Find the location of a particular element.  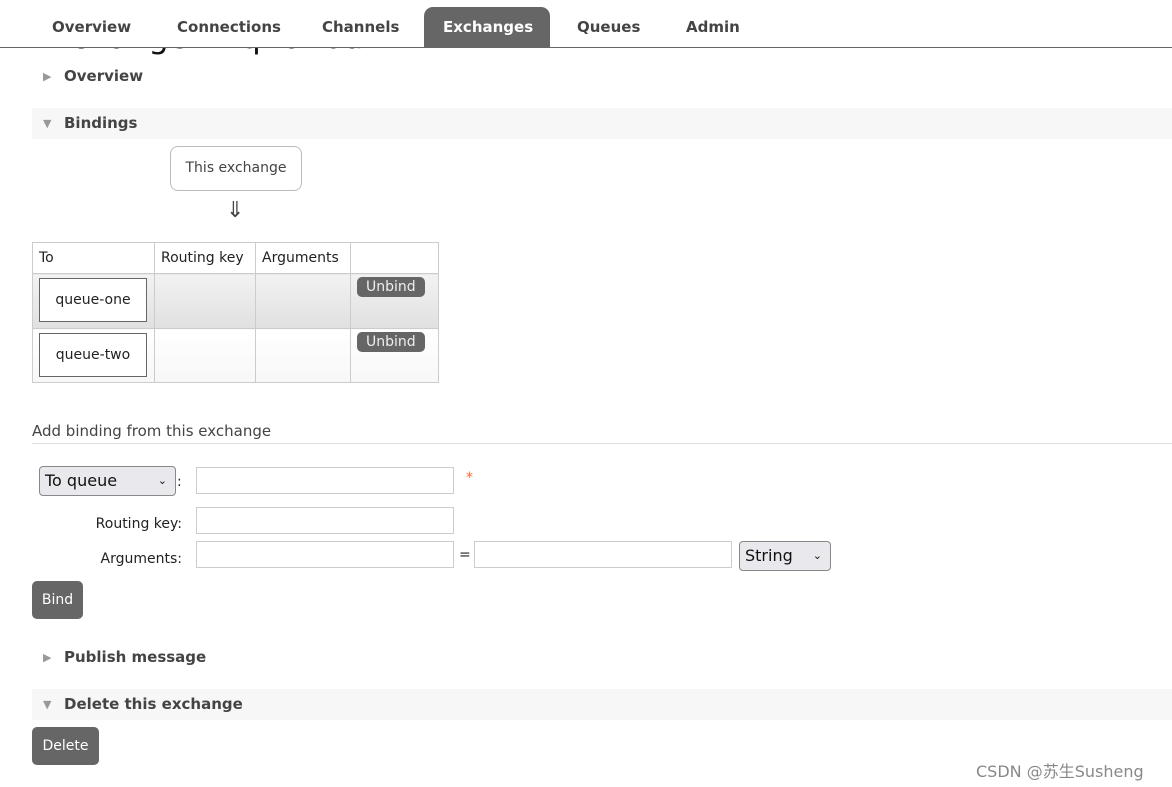

required-marker: * is located at coordinates (469, 478).